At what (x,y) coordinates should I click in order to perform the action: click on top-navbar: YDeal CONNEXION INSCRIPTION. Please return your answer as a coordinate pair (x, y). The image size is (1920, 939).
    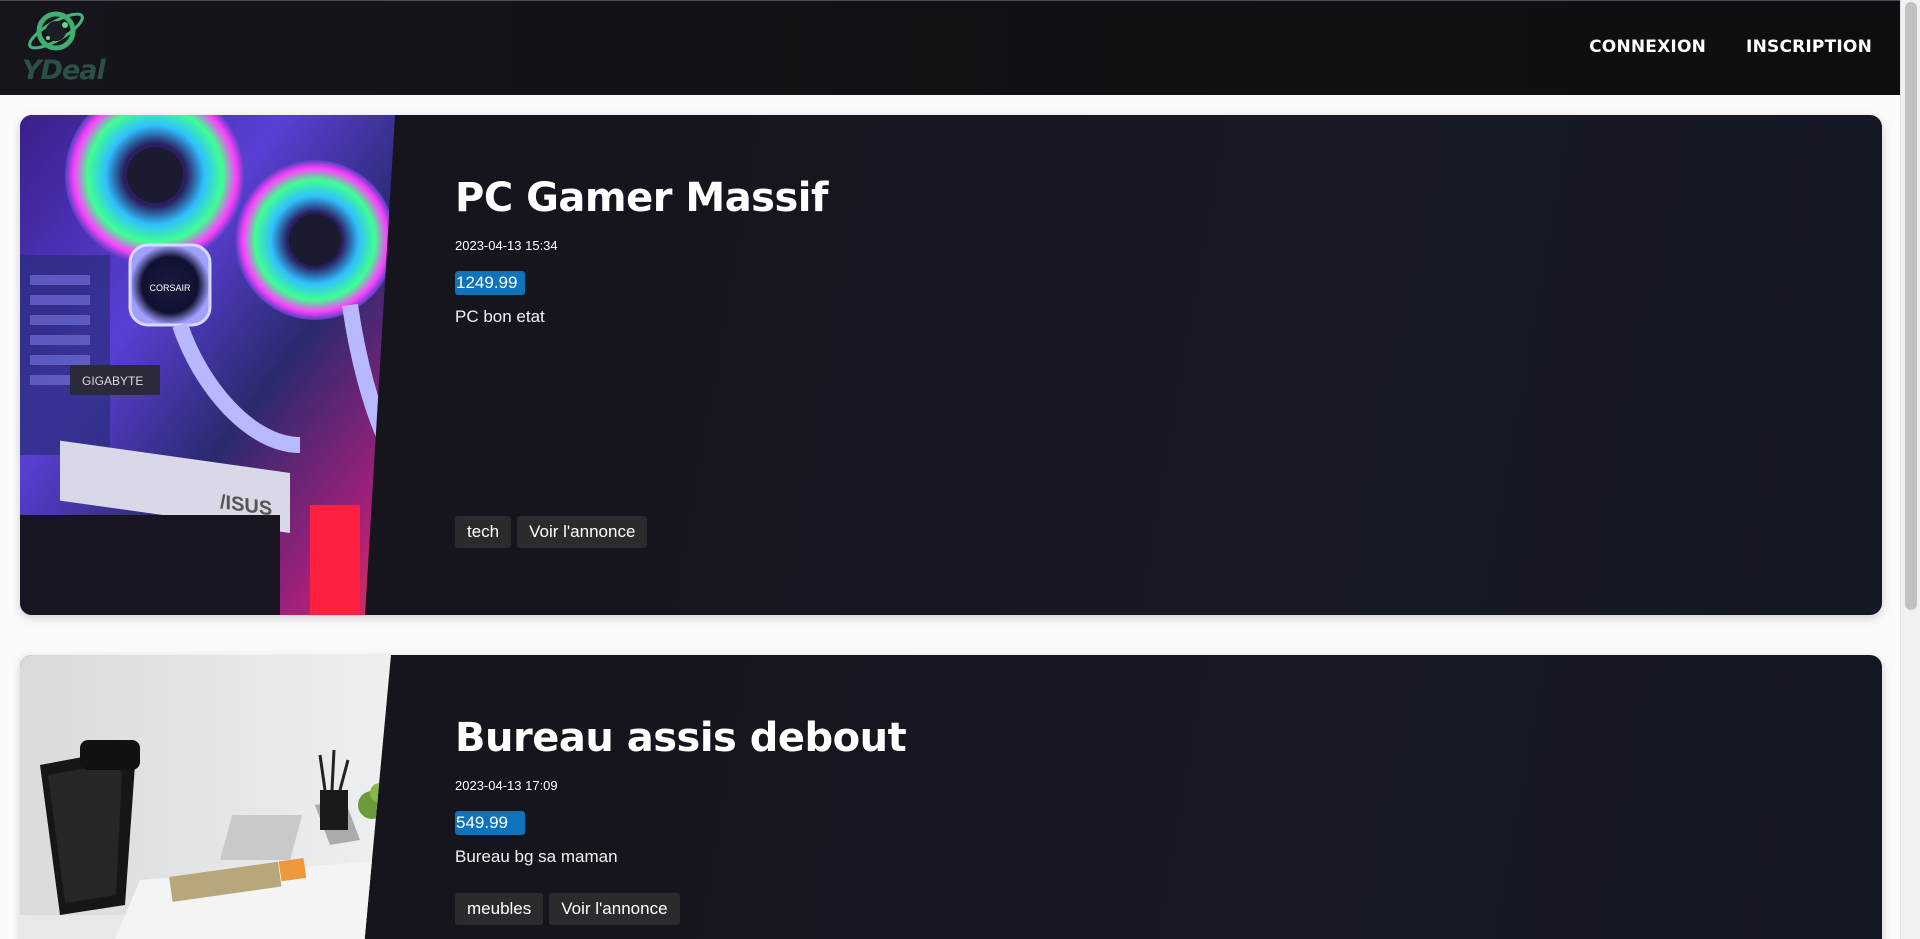
    Looking at the image, I should click on (950, 47).